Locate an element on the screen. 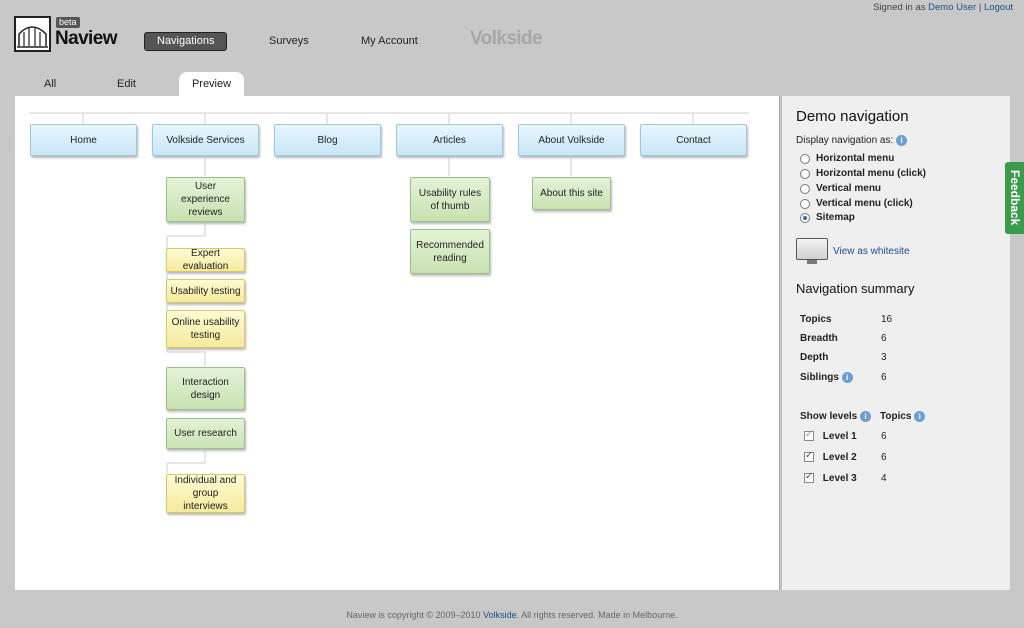  option-label: Horizontal menu (click) is located at coordinates (871, 173).